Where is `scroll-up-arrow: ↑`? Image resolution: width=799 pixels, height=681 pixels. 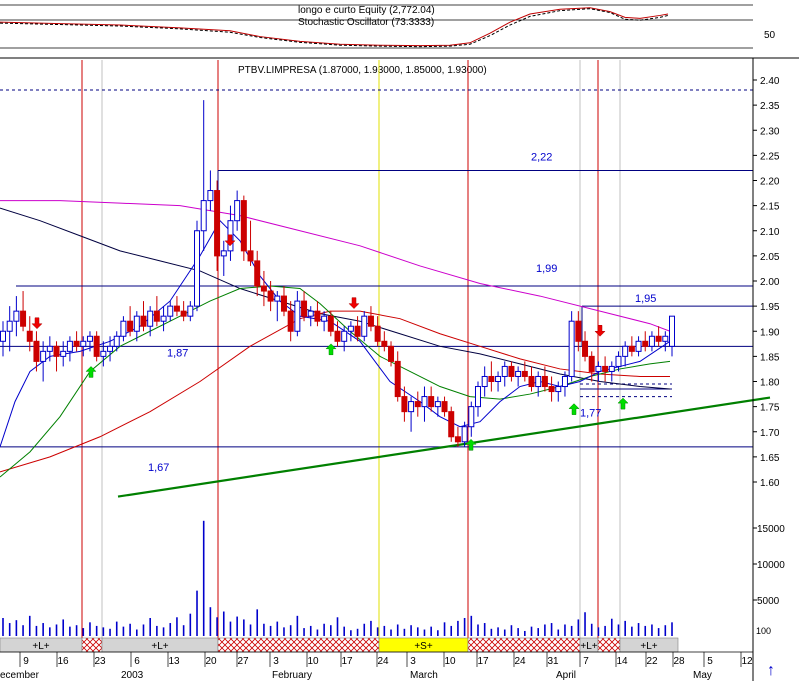
scroll-up-arrow: ↑ is located at coordinates (771, 670).